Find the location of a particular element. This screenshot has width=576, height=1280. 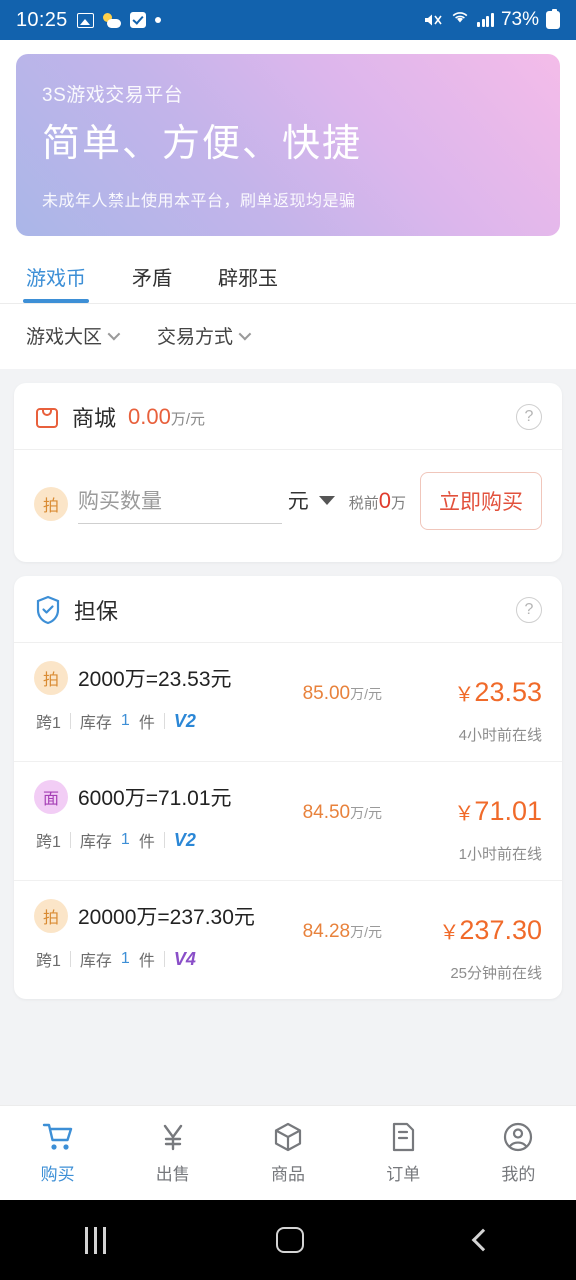

mute-icon is located at coordinates (433, 20).